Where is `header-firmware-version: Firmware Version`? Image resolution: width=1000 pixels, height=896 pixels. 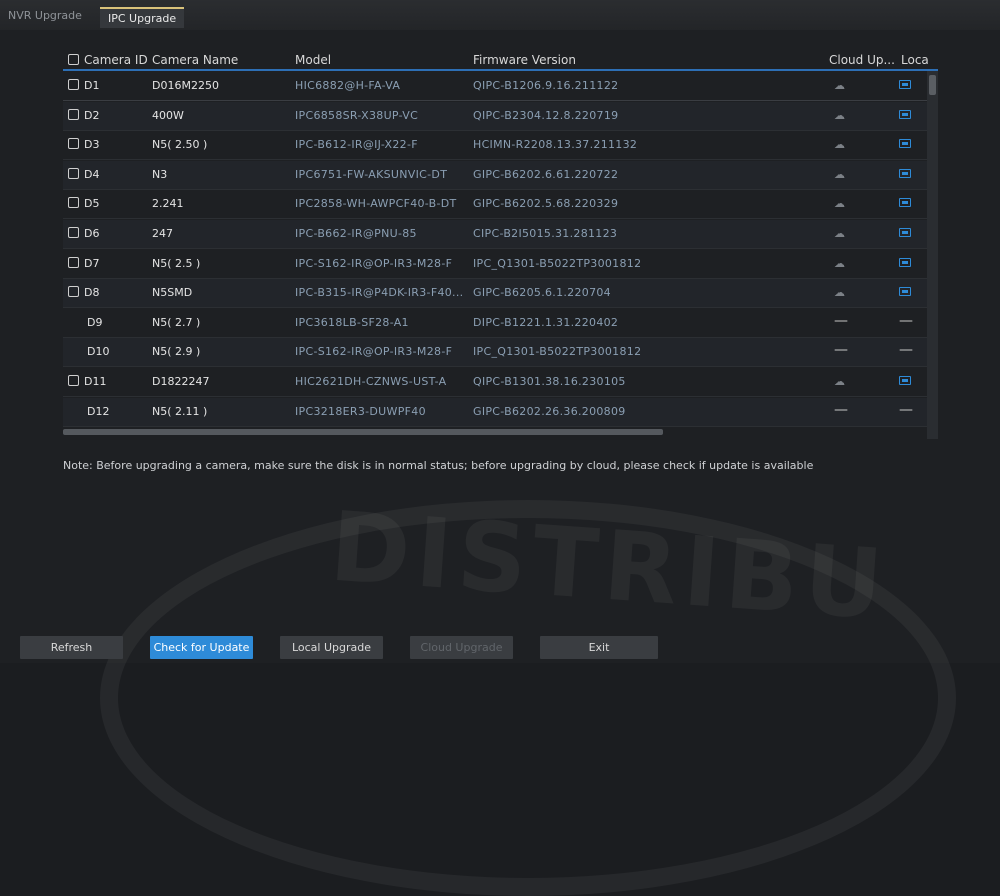 header-firmware-version: Firmware Version is located at coordinates (524, 60).